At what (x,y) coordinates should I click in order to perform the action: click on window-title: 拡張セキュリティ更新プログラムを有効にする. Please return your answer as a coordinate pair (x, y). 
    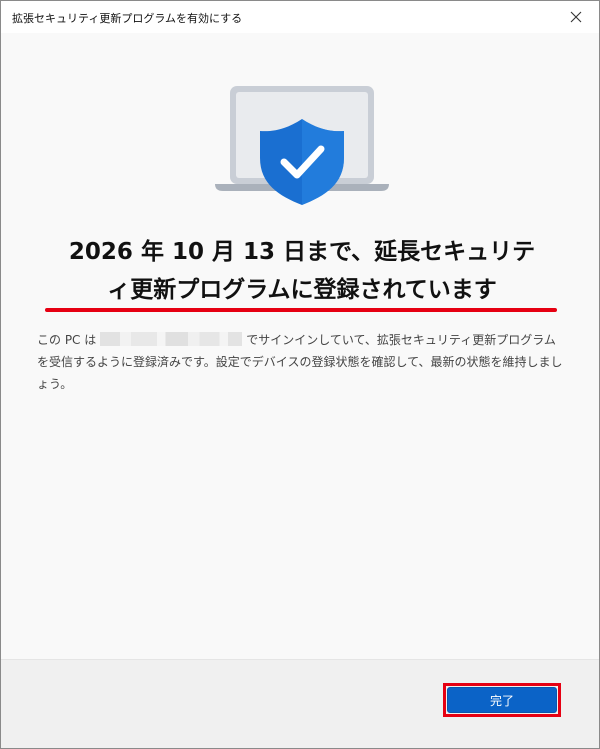
    Looking at the image, I should click on (127, 18).